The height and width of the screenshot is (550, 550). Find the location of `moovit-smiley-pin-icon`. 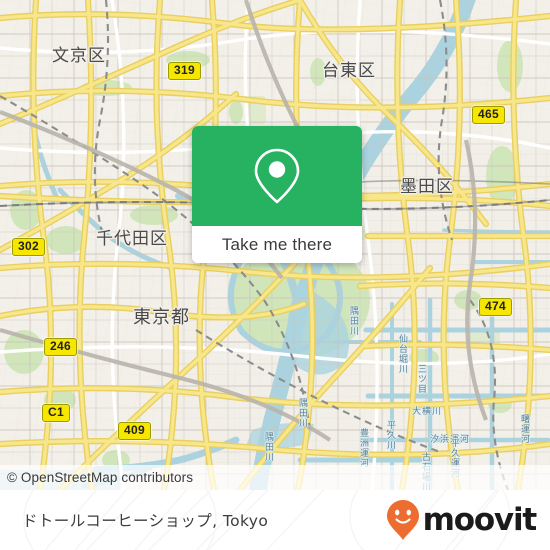

moovit-smiley-pin-icon is located at coordinates (402, 520).